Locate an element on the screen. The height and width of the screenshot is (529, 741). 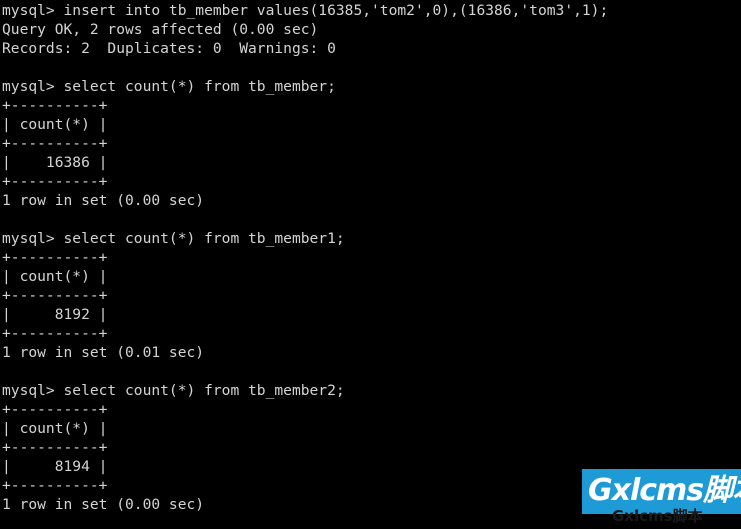
terminal-line: mysql> select count(*) from tb_member; is located at coordinates (169, 86).